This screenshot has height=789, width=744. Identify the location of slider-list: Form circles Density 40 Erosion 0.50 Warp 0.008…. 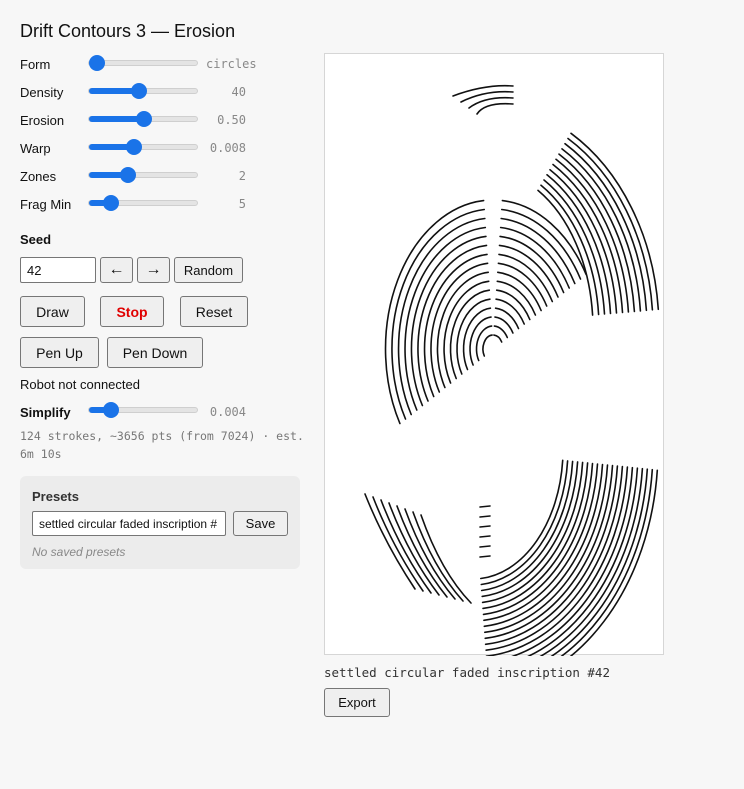
(160, 136).